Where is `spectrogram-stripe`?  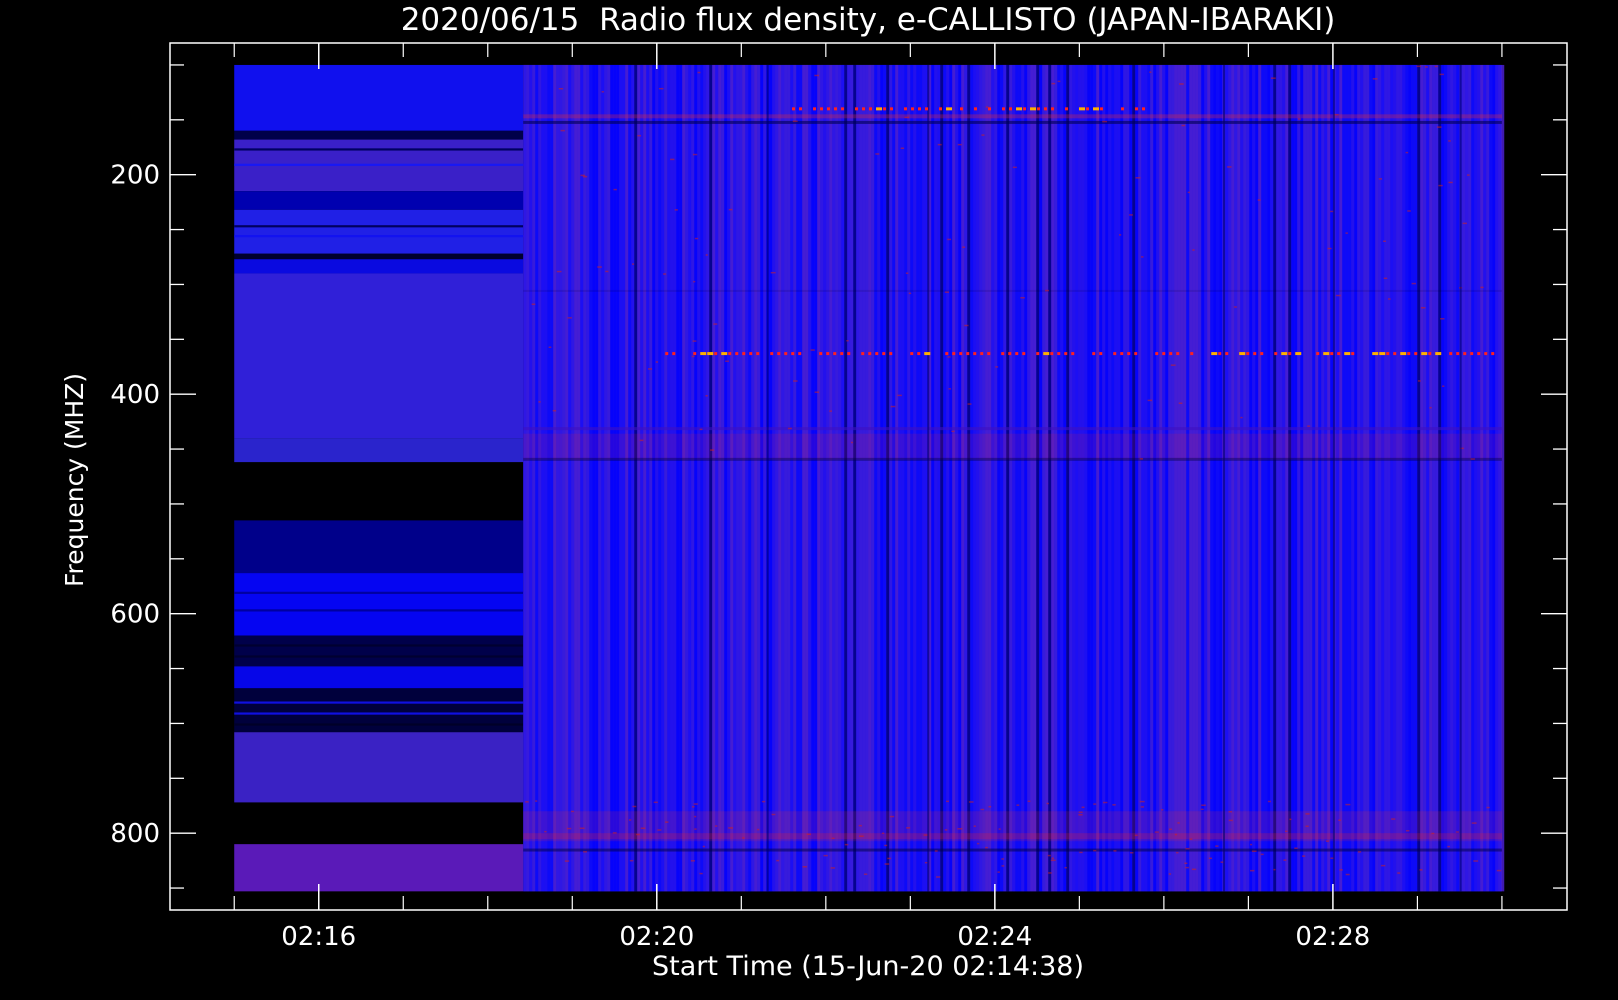
spectrogram-stripe is located at coordinates (379, 713).